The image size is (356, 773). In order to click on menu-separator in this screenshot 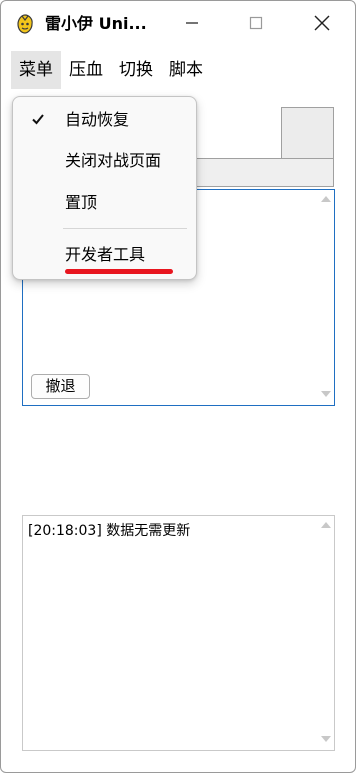, I will do `click(125, 228)`.